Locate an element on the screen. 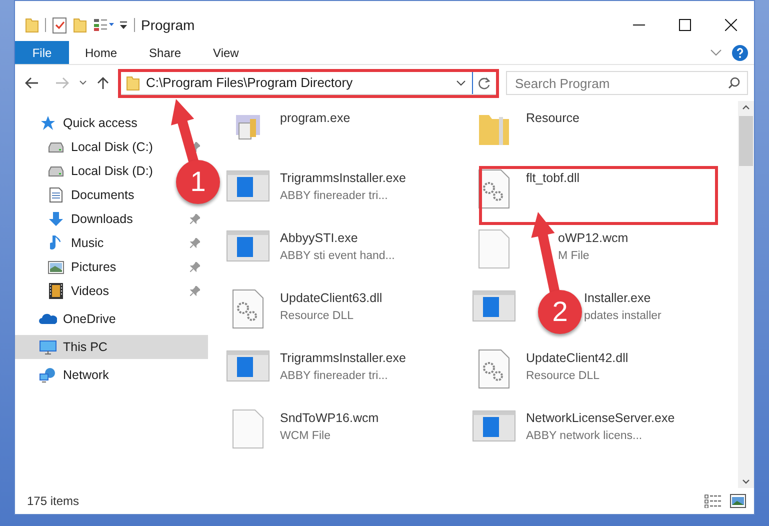  file-name: Installer.exe is located at coordinates (623, 298).